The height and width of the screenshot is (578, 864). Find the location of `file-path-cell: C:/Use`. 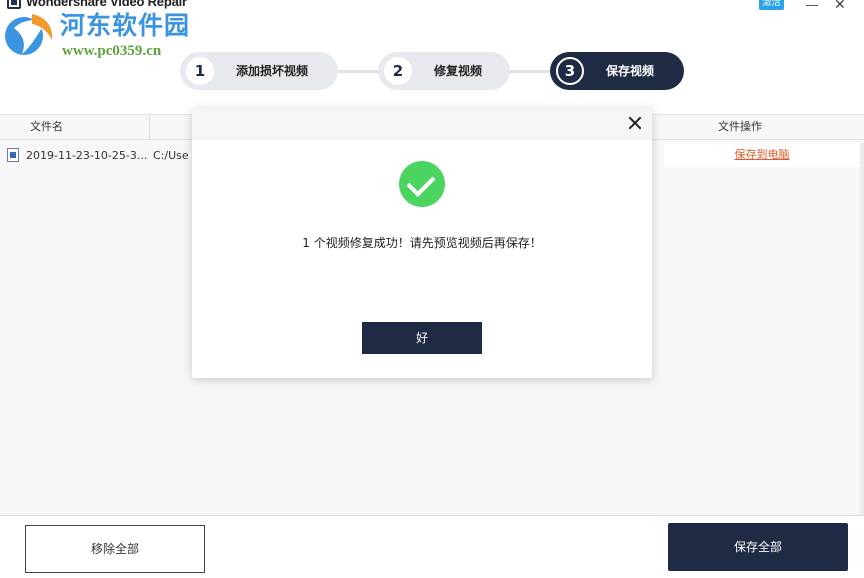

file-path-cell: C:/Use is located at coordinates (171, 155).